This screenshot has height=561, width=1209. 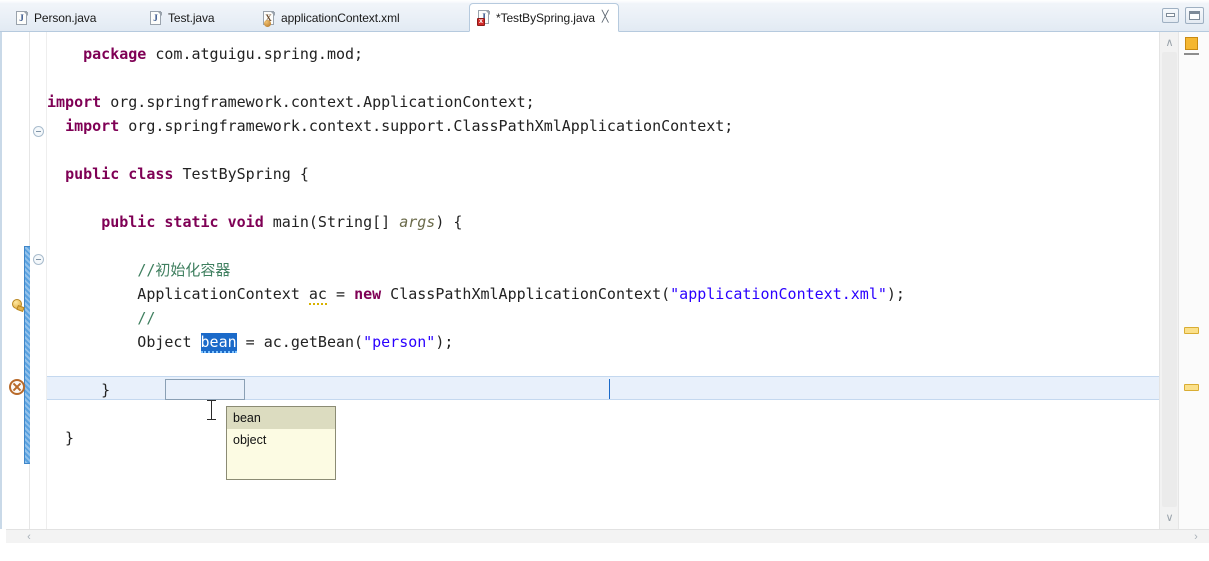 I want to click on overview-status-indicator, so click(x=1191, y=43).